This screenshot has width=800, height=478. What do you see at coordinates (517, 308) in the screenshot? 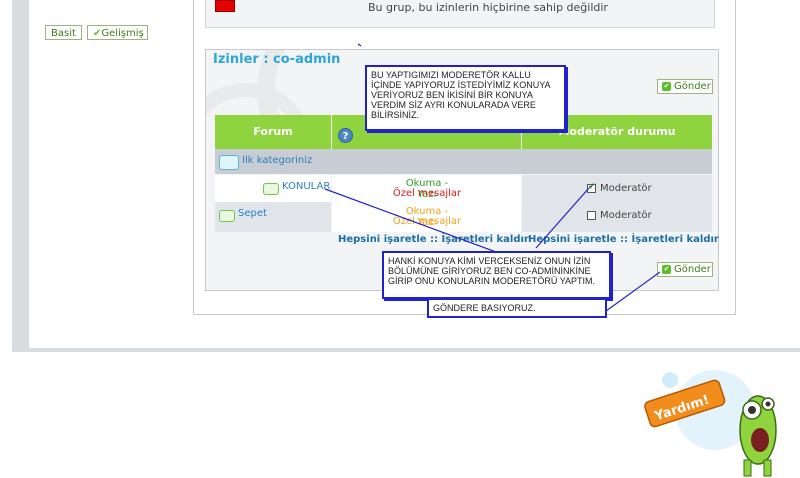
I see `annotation-note-3: GÖNDERE BASIYORUZ.` at bounding box center [517, 308].